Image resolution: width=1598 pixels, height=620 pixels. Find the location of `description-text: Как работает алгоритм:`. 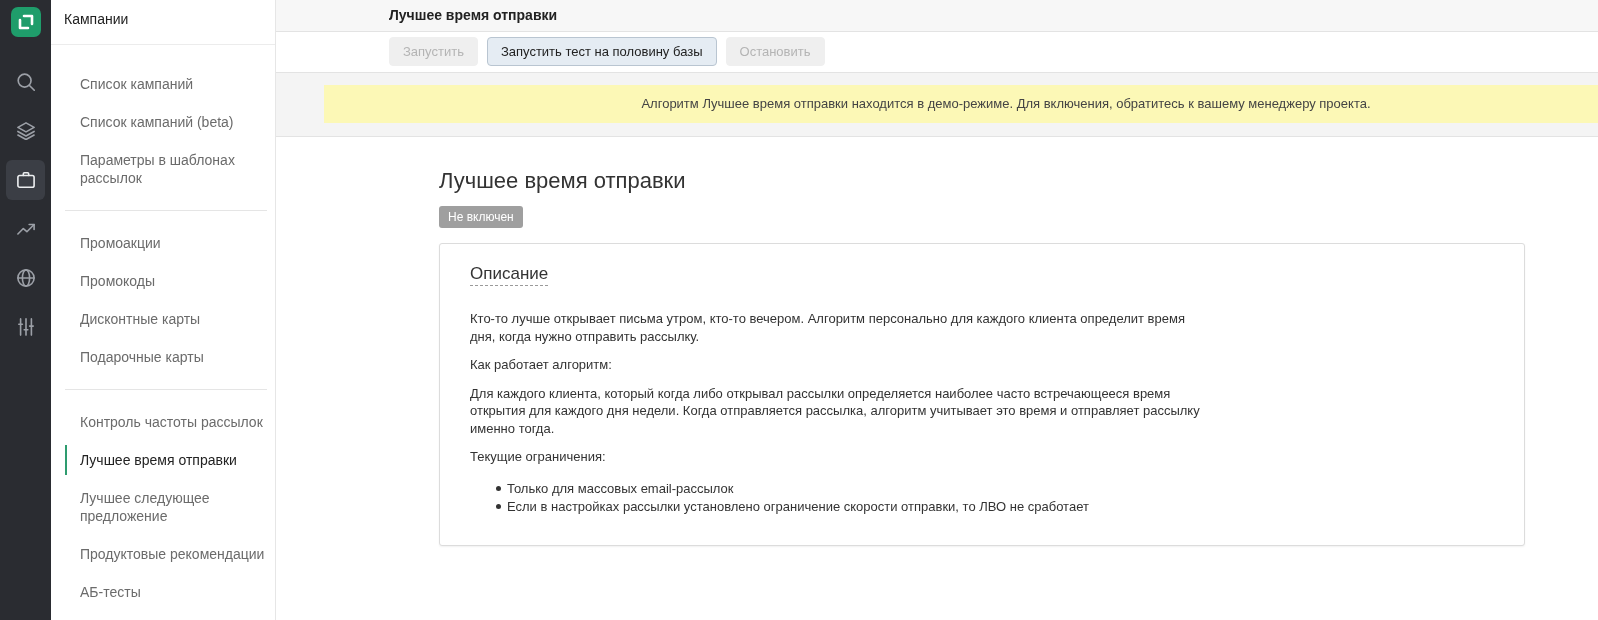

description-text: Как работает алгоритм: is located at coordinates (541, 365).